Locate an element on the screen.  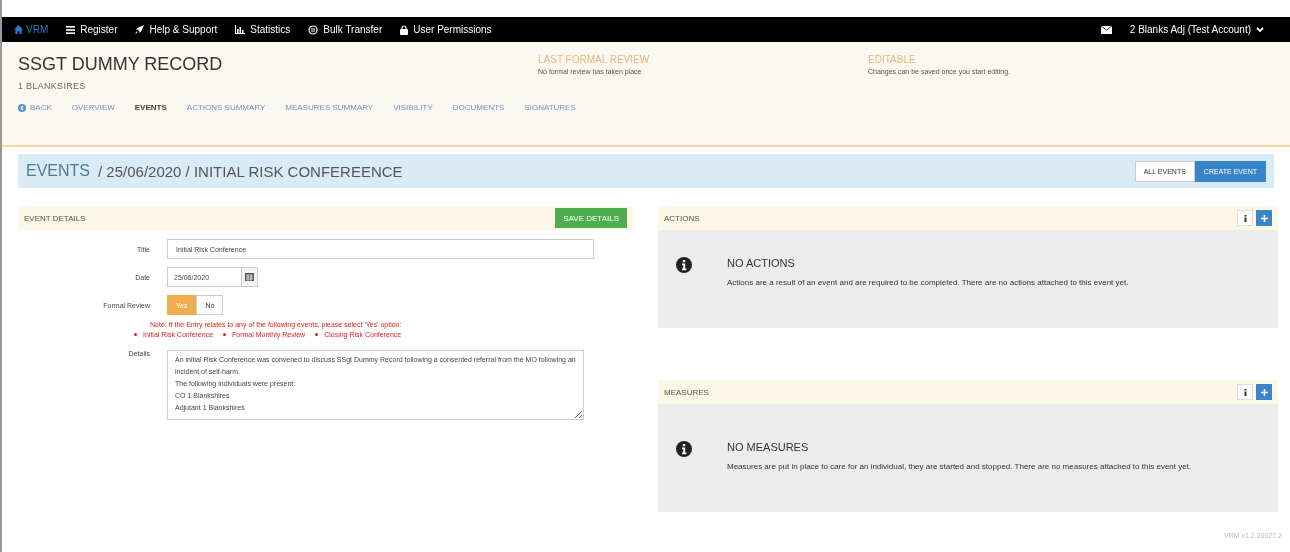
record-subtitle: 1 BLANKSIRES is located at coordinates (52, 86).